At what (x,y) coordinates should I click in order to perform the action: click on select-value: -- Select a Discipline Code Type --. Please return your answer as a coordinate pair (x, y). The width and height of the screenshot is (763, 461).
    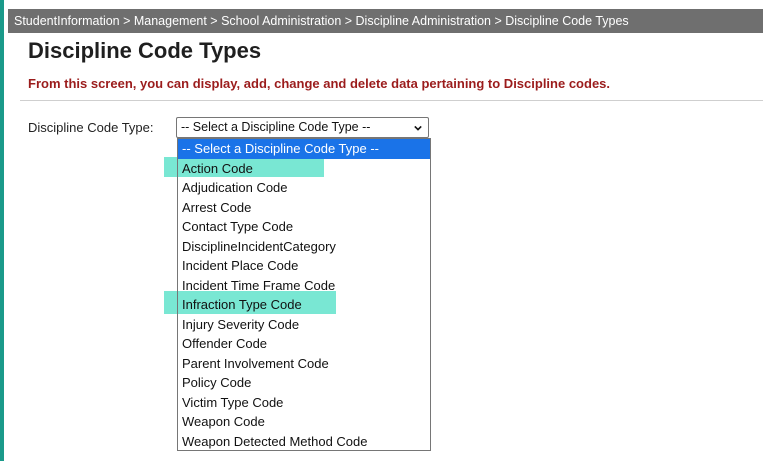
    Looking at the image, I should click on (276, 127).